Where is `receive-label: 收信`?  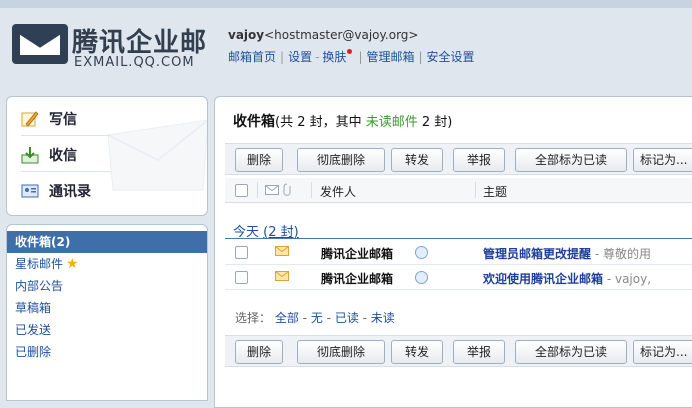 receive-label: 收信 is located at coordinates (63, 156).